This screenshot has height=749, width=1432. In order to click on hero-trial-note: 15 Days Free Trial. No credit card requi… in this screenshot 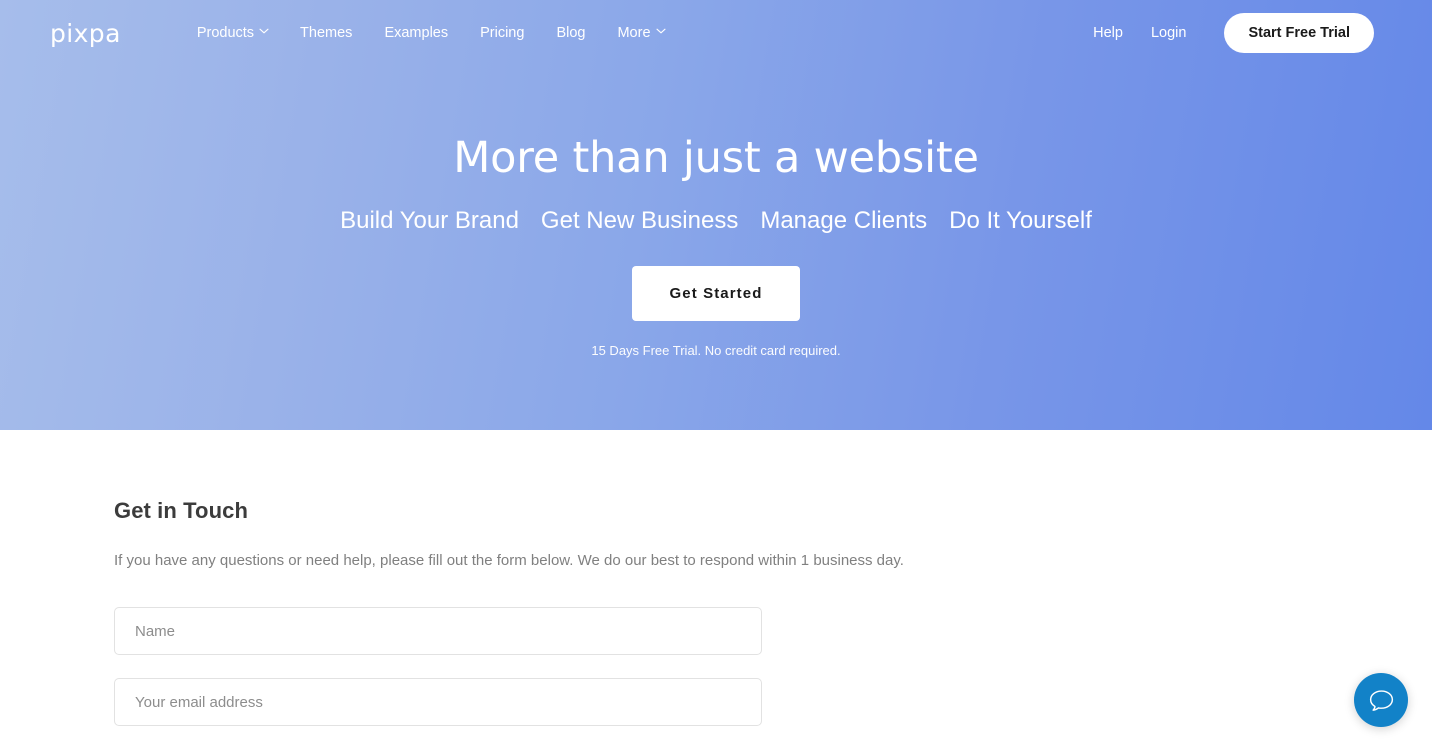, I will do `click(716, 350)`.